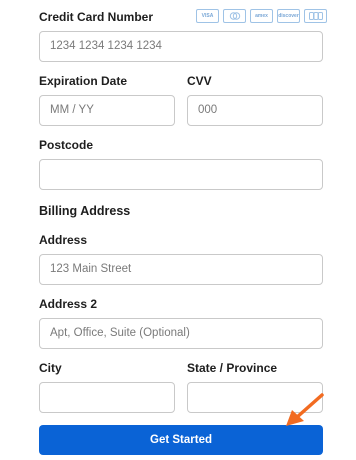 The image size is (356, 460). I want to click on card-brand-icons: VISA amex discover, so click(261, 16).